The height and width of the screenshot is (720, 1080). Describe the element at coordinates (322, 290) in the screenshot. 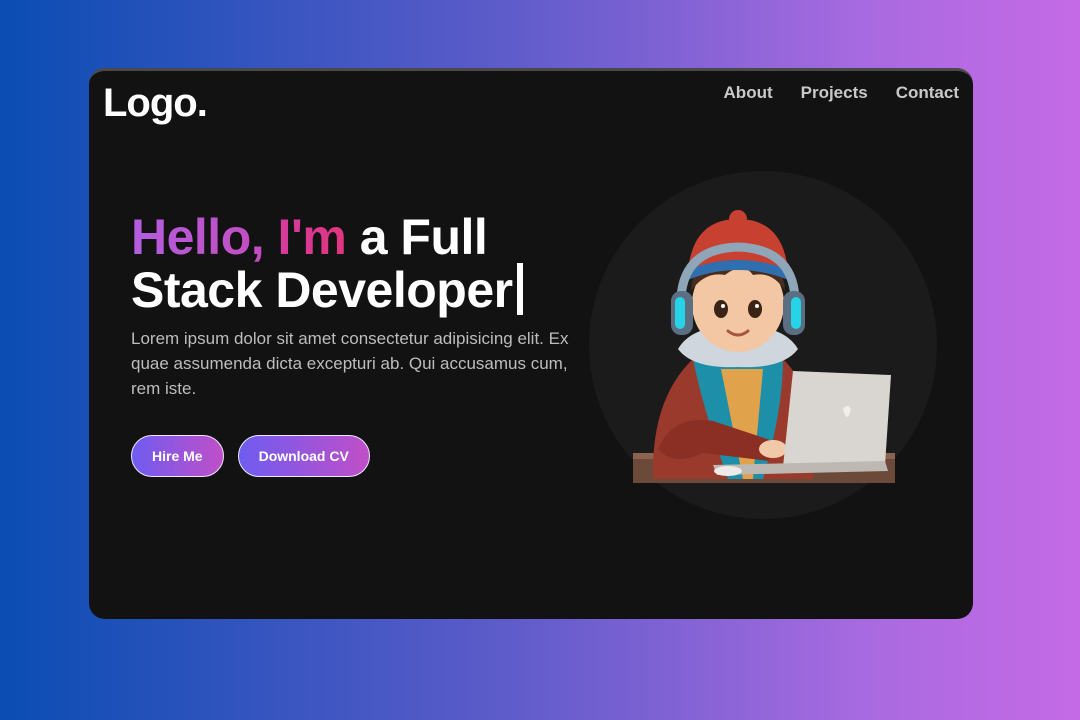

I see `headline-rest-2: Stack Developer` at that location.